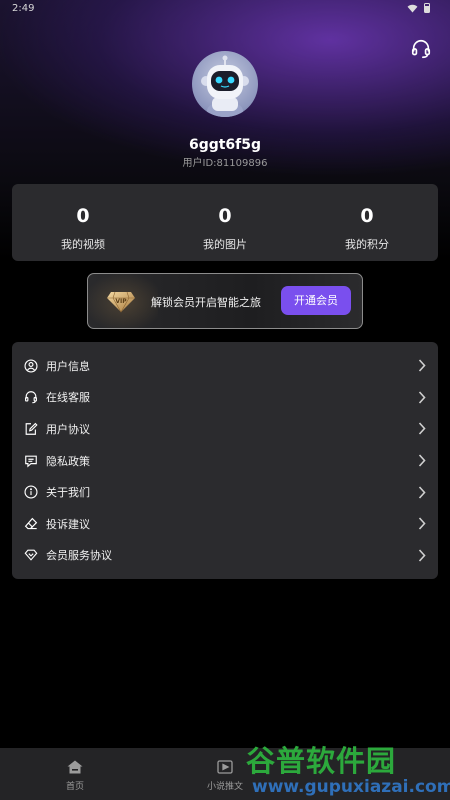 The width and height of the screenshot is (450, 800). I want to click on menu-label: 用户协议, so click(68, 429).